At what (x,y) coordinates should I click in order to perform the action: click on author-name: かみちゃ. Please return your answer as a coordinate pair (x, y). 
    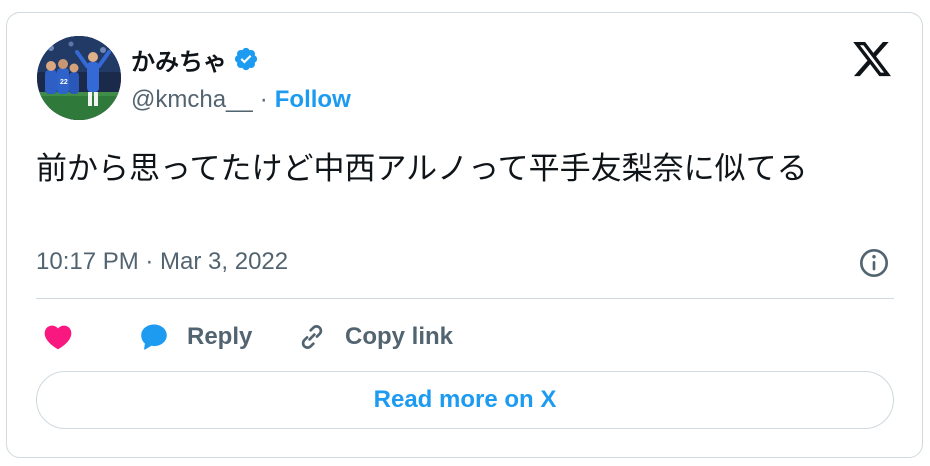
    Looking at the image, I should click on (179, 59).